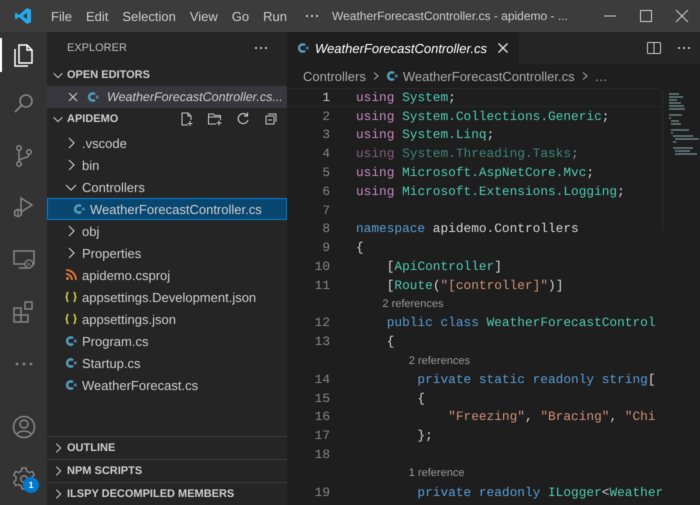  Describe the element at coordinates (167, 275) in the screenshot. I see `explorer-entry: apidemo.csproj` at that location.